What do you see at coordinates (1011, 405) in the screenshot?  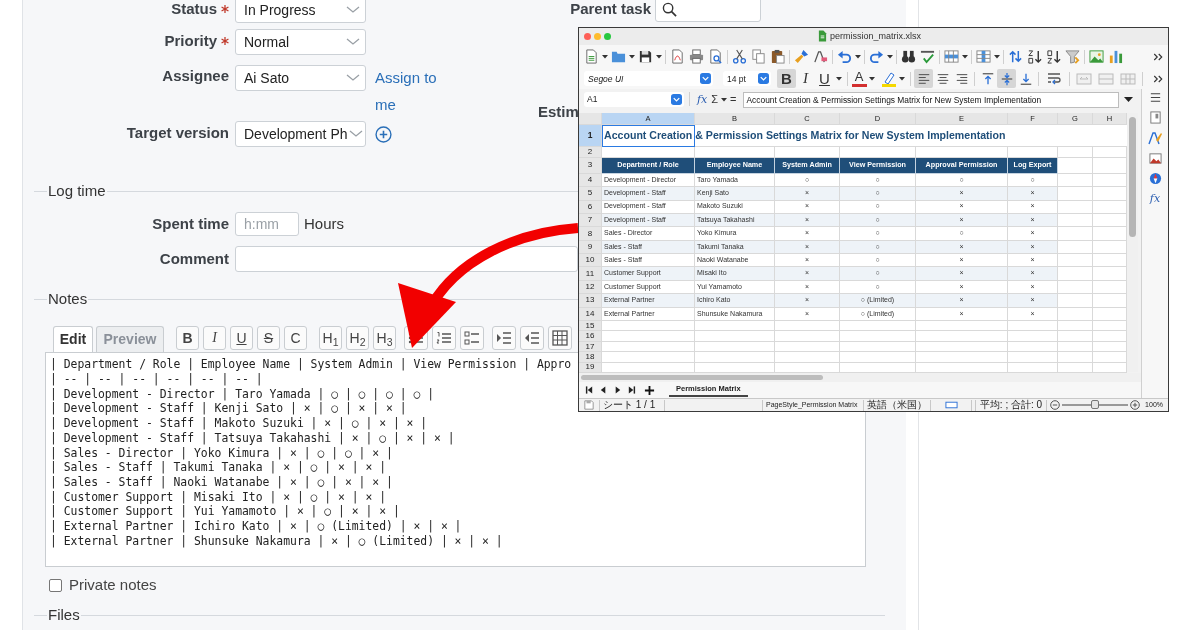 I see `status-text: 平均: ; 合計: 0` at bounding box center [1011, 405].